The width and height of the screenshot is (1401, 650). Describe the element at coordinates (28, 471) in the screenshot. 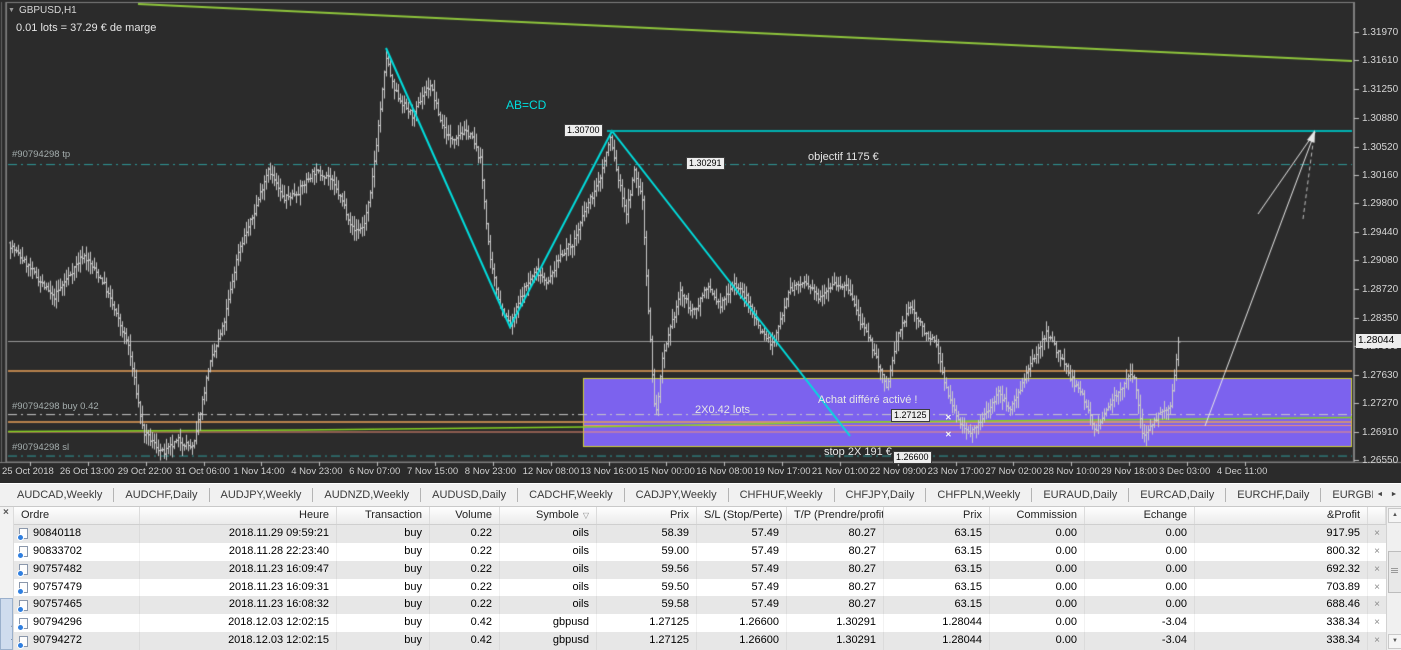

I see `time-axis-label: 25 Oct 2018` at that location.